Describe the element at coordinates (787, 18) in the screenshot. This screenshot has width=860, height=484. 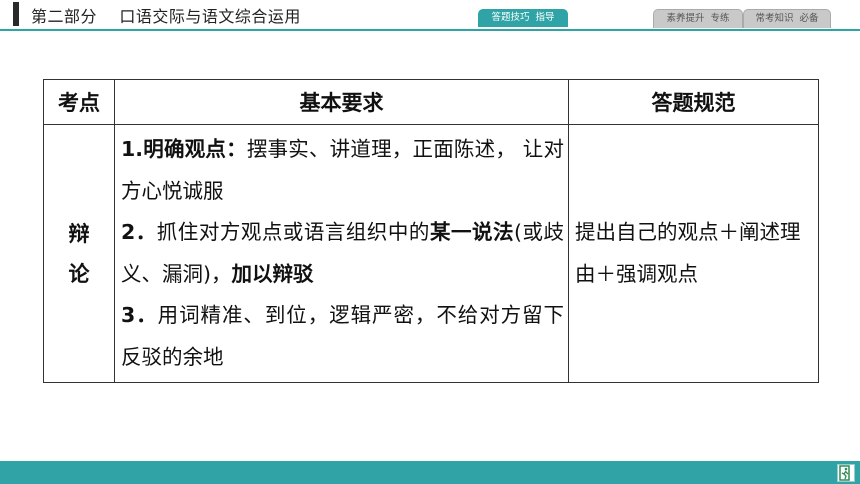
I see `tab-common-knowledge: 常考知识 必备` at that location.